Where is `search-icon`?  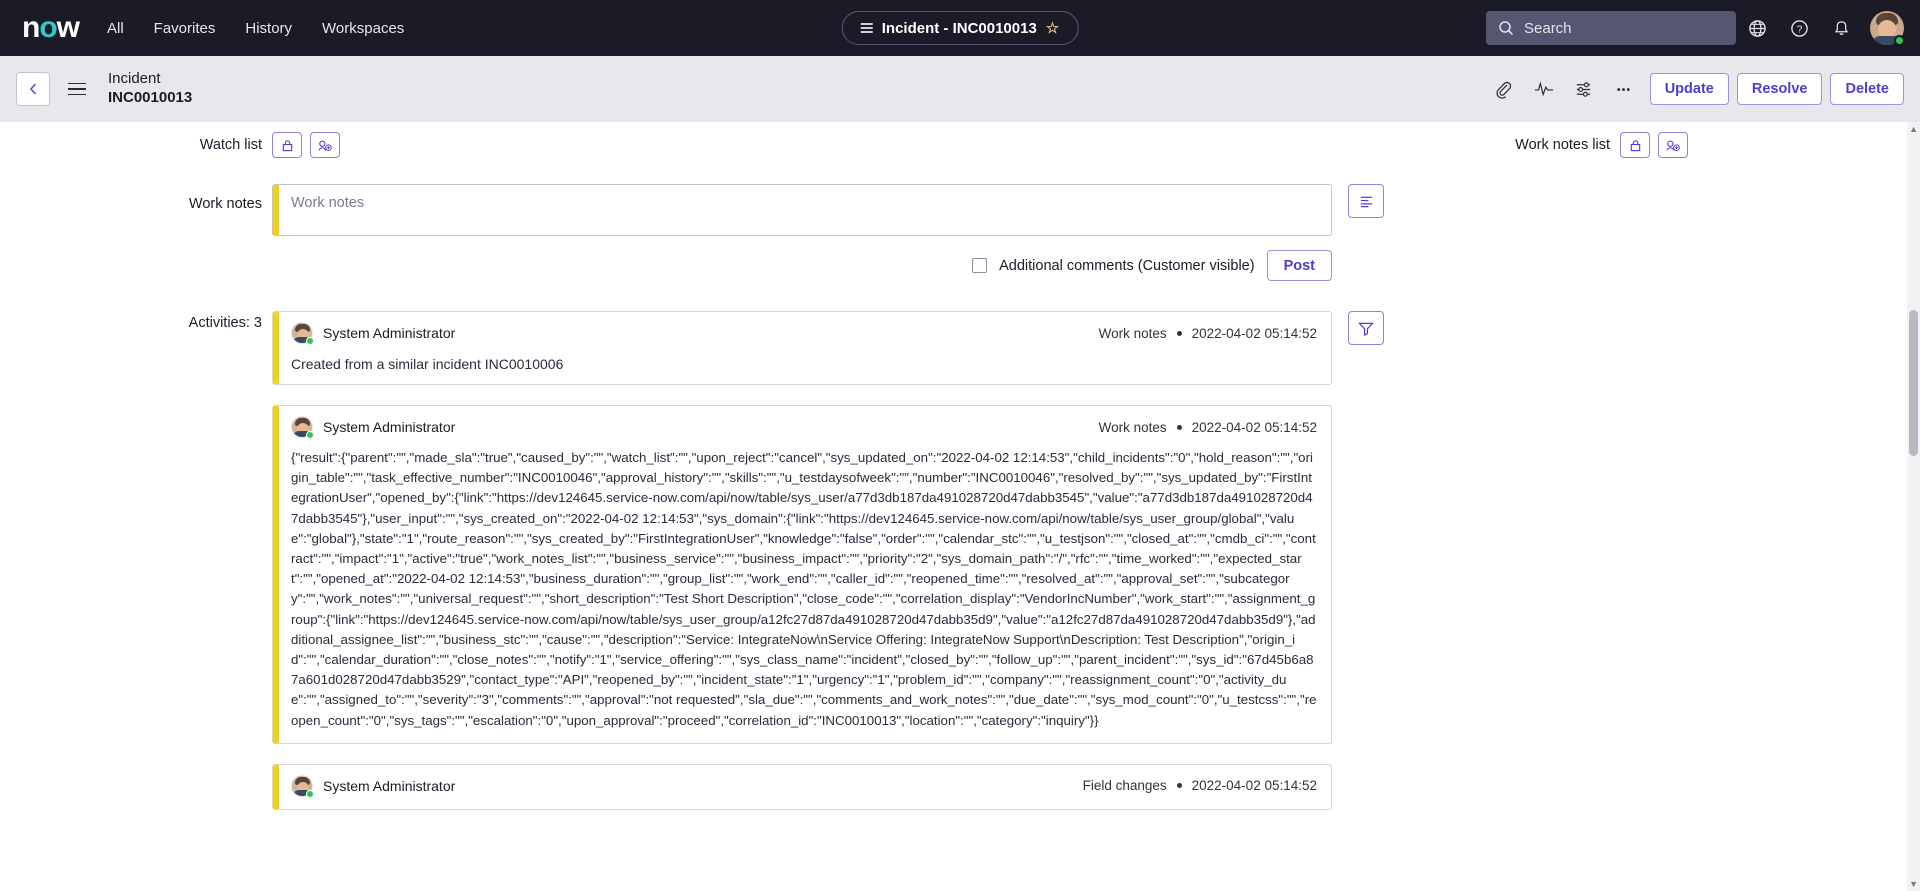
search-icon is located at coordinates (1506, 28).